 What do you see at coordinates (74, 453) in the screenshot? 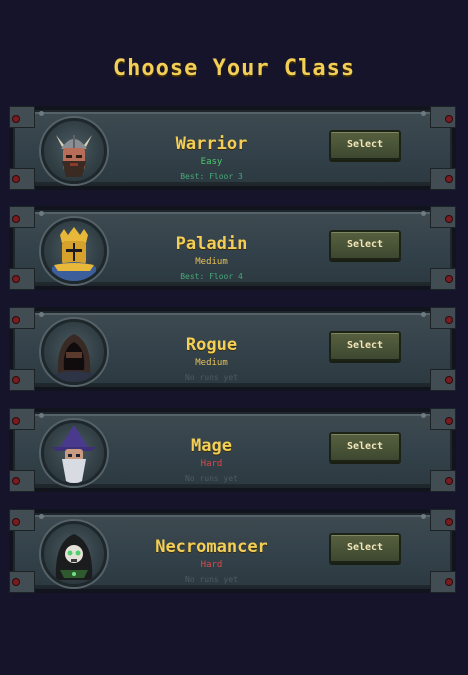
I see `mage-portrait-icon` at bounding box center [74, 453].